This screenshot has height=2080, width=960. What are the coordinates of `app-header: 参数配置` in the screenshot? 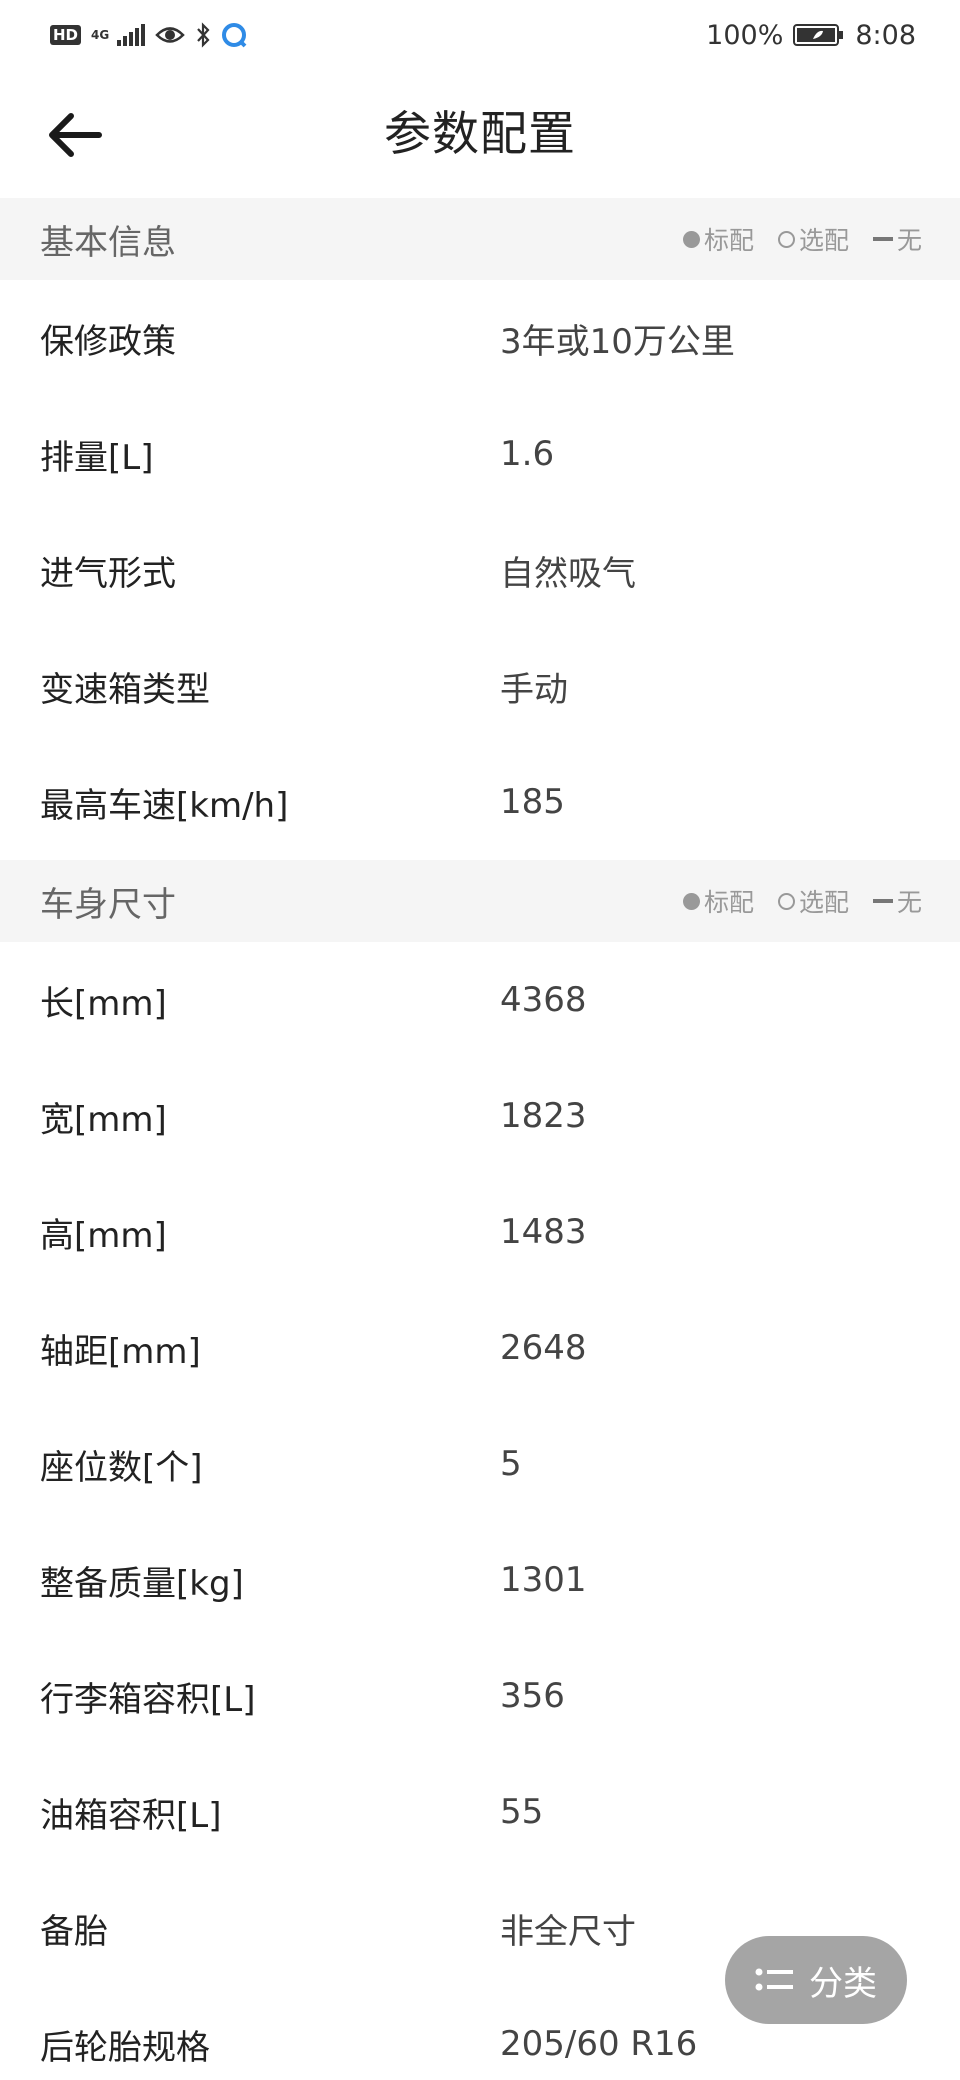 It's located at (480, 135).